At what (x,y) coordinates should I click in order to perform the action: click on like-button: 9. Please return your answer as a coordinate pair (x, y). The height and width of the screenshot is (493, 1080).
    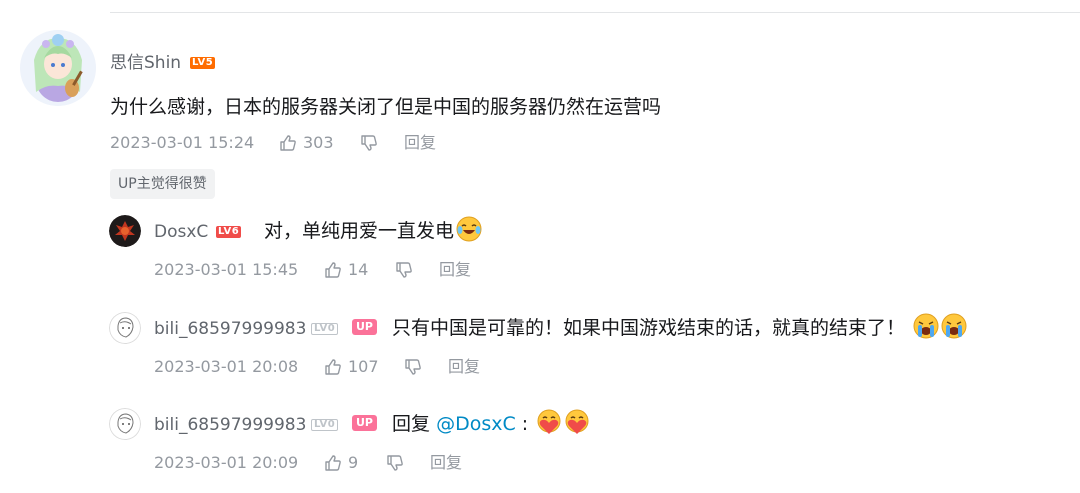
    Looking at the image, I should click on (341, 463).